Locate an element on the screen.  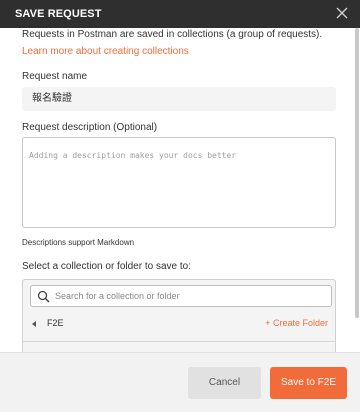
dialog-title: SAVE REQUEST is located at coordinates (58, 14).